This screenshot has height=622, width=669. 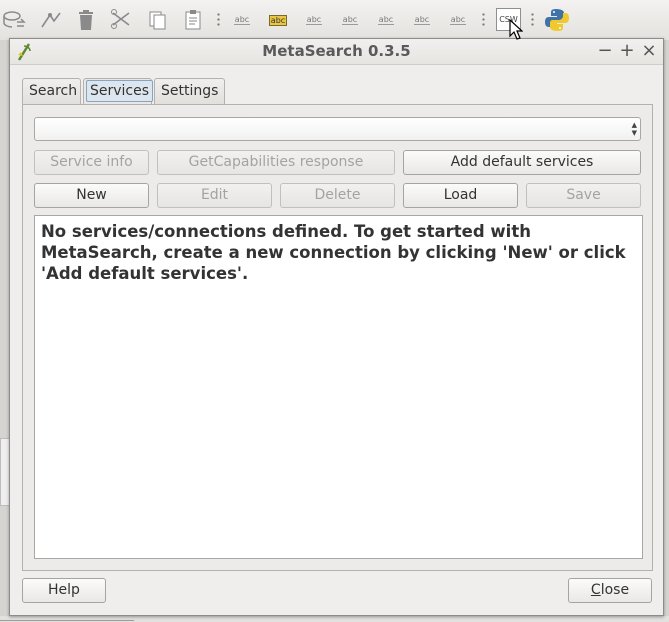 What do you see at coordinates (242, 20) in the screenshot?
I see `label-icon: abc` at bounding box center [242, 20].